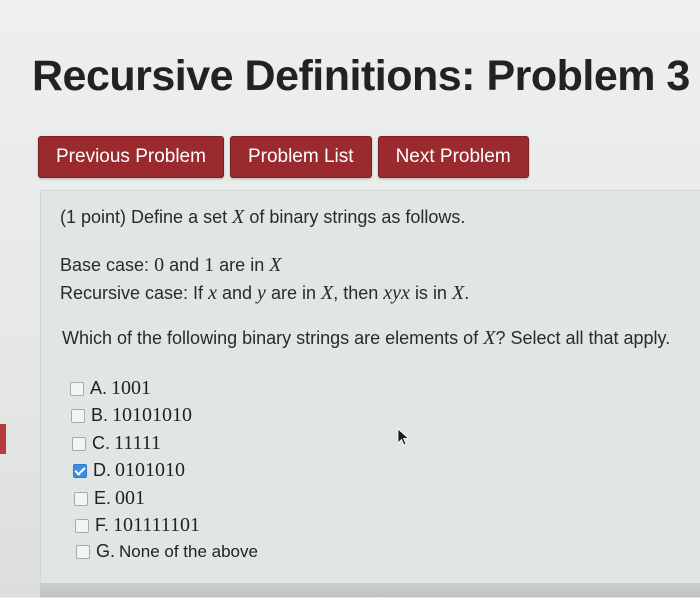  I want to click on rec-x: x, so click(212, 293).